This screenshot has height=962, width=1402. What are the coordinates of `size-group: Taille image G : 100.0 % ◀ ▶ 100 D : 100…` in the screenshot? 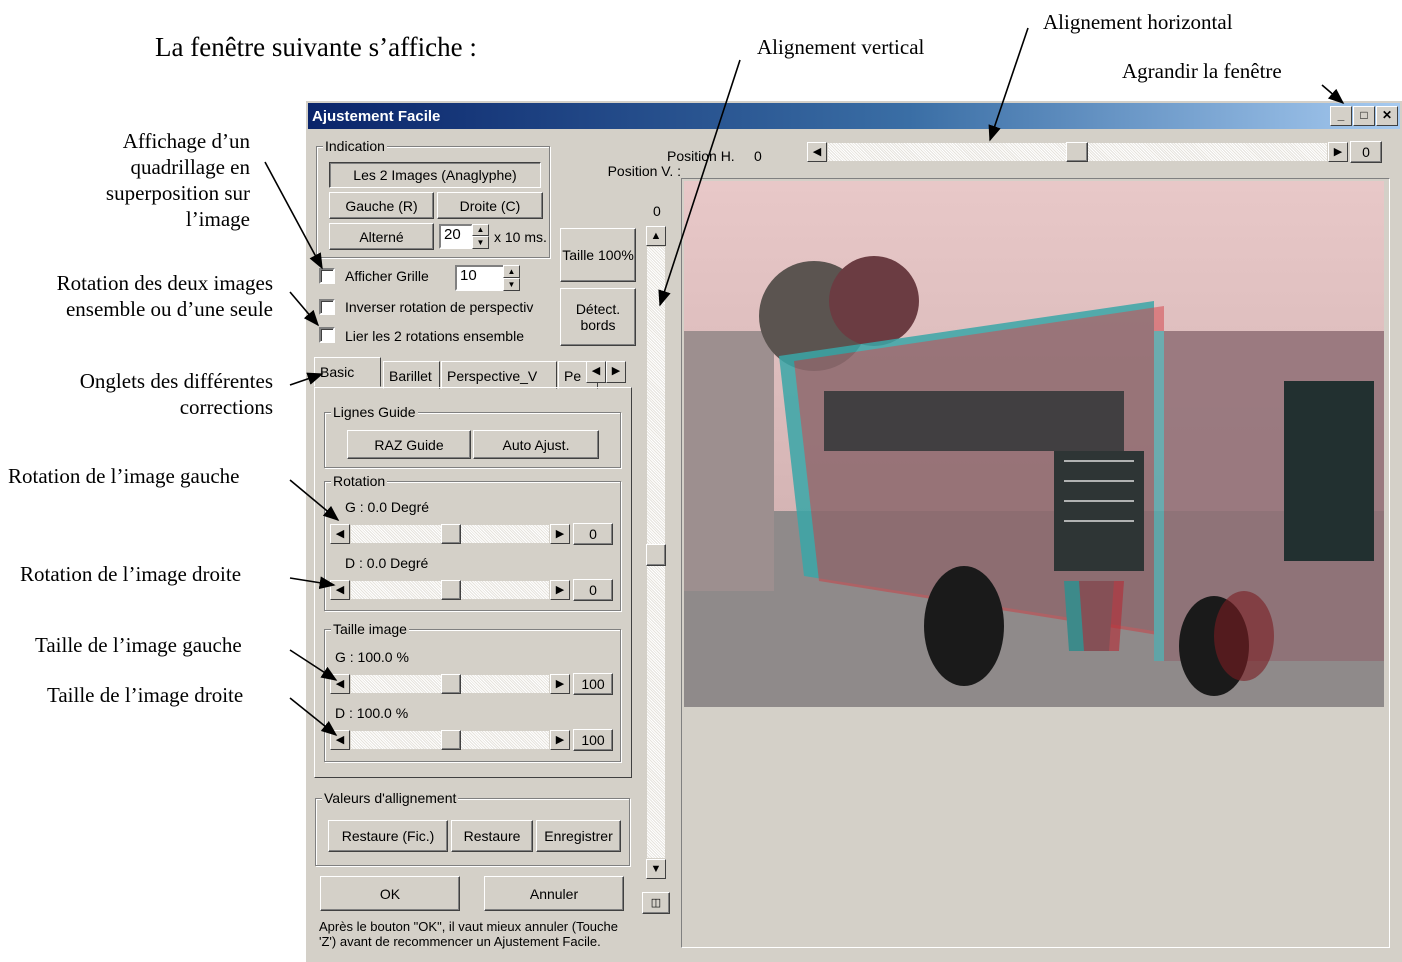 It's located at (472, 691).